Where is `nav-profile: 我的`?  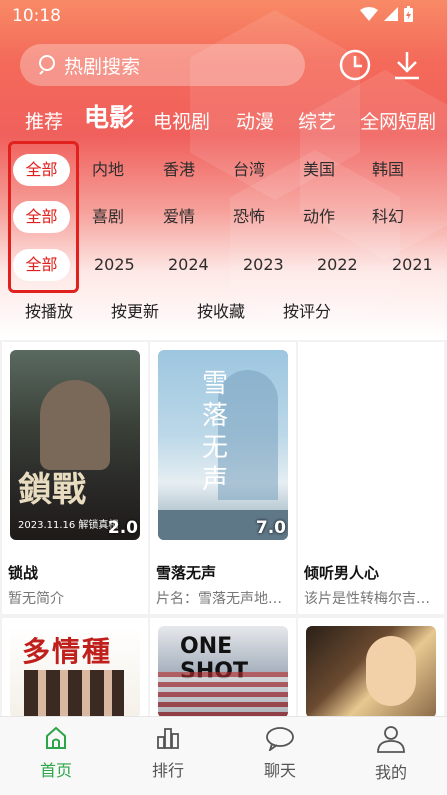
nav-profile: 我的 is located at coordinates (391, 754).